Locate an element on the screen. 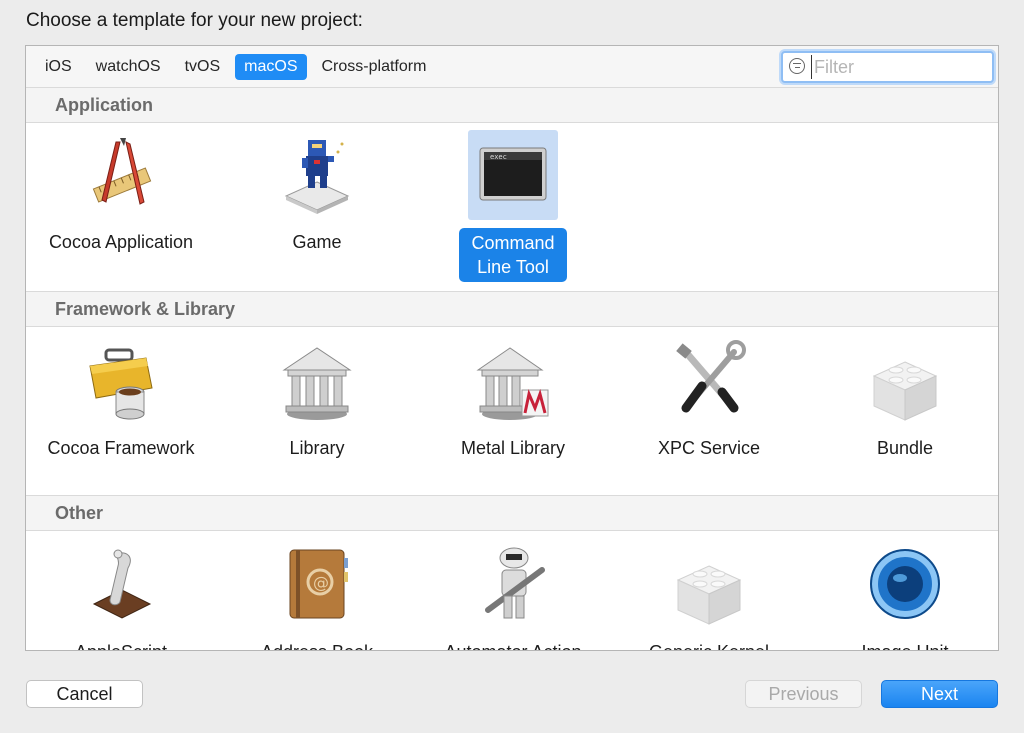  template-xpc-service: XPC Service is located at coordinates (709, 399).